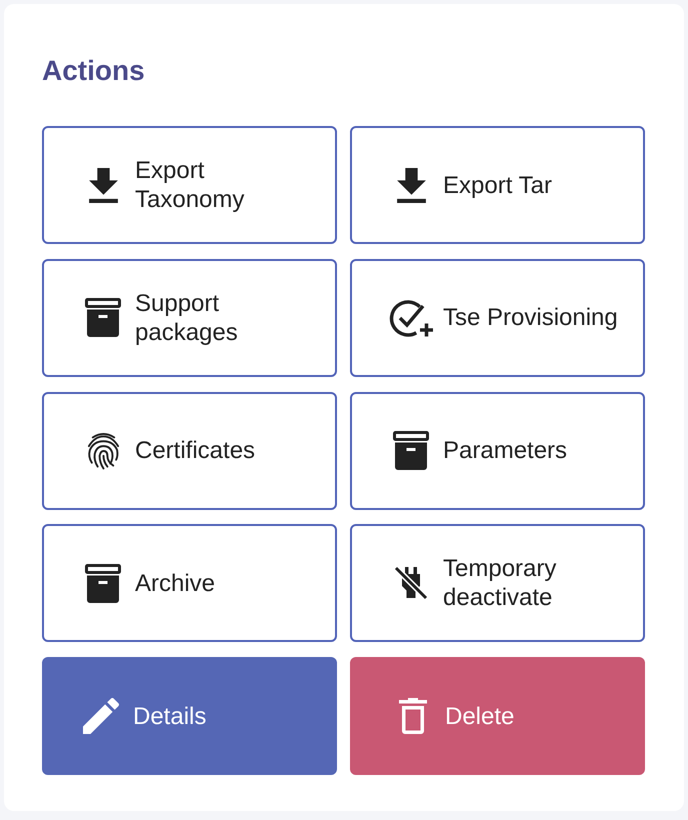  I want to click on trash-icon, so click(413, 716).